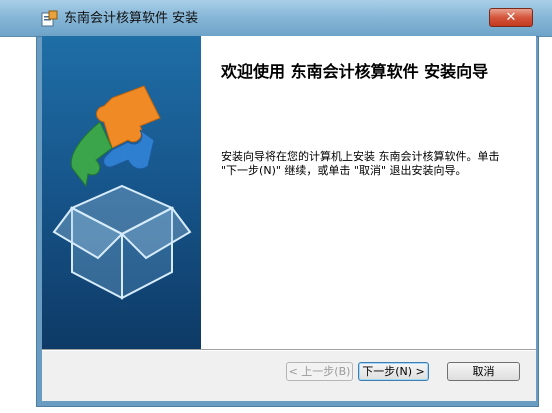  I want to click on puzzle-box-icon, so click(122, 192).